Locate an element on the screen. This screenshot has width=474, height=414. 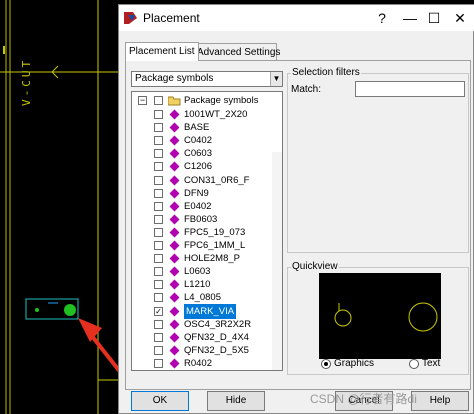
tree-item-label: R0402 is located at coordinates (198, 363).